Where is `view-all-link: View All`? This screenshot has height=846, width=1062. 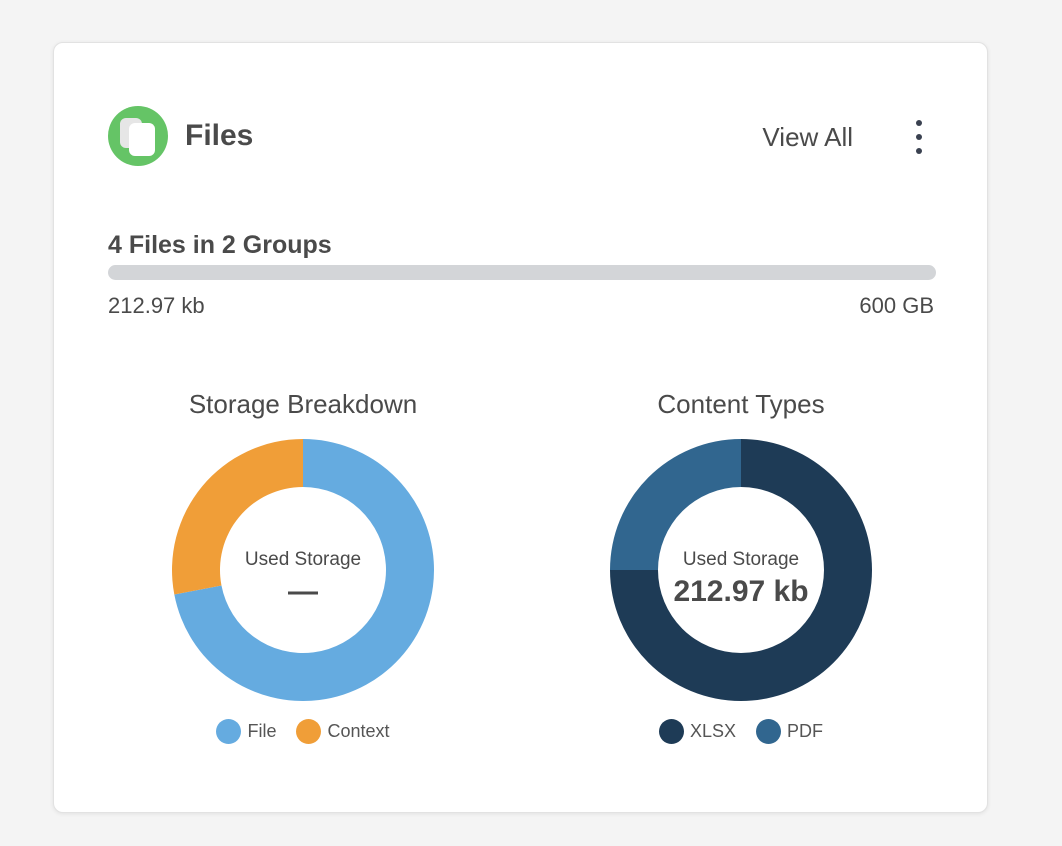 view-all-link: View All is located at coordinates (807, 137).